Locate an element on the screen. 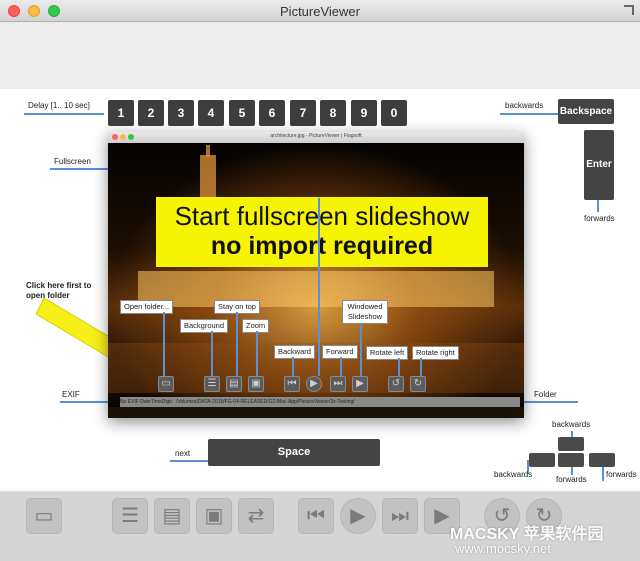 This screenshot has height=561, width=640. delay-key-6: 6 is located at coordinates (272, 113).